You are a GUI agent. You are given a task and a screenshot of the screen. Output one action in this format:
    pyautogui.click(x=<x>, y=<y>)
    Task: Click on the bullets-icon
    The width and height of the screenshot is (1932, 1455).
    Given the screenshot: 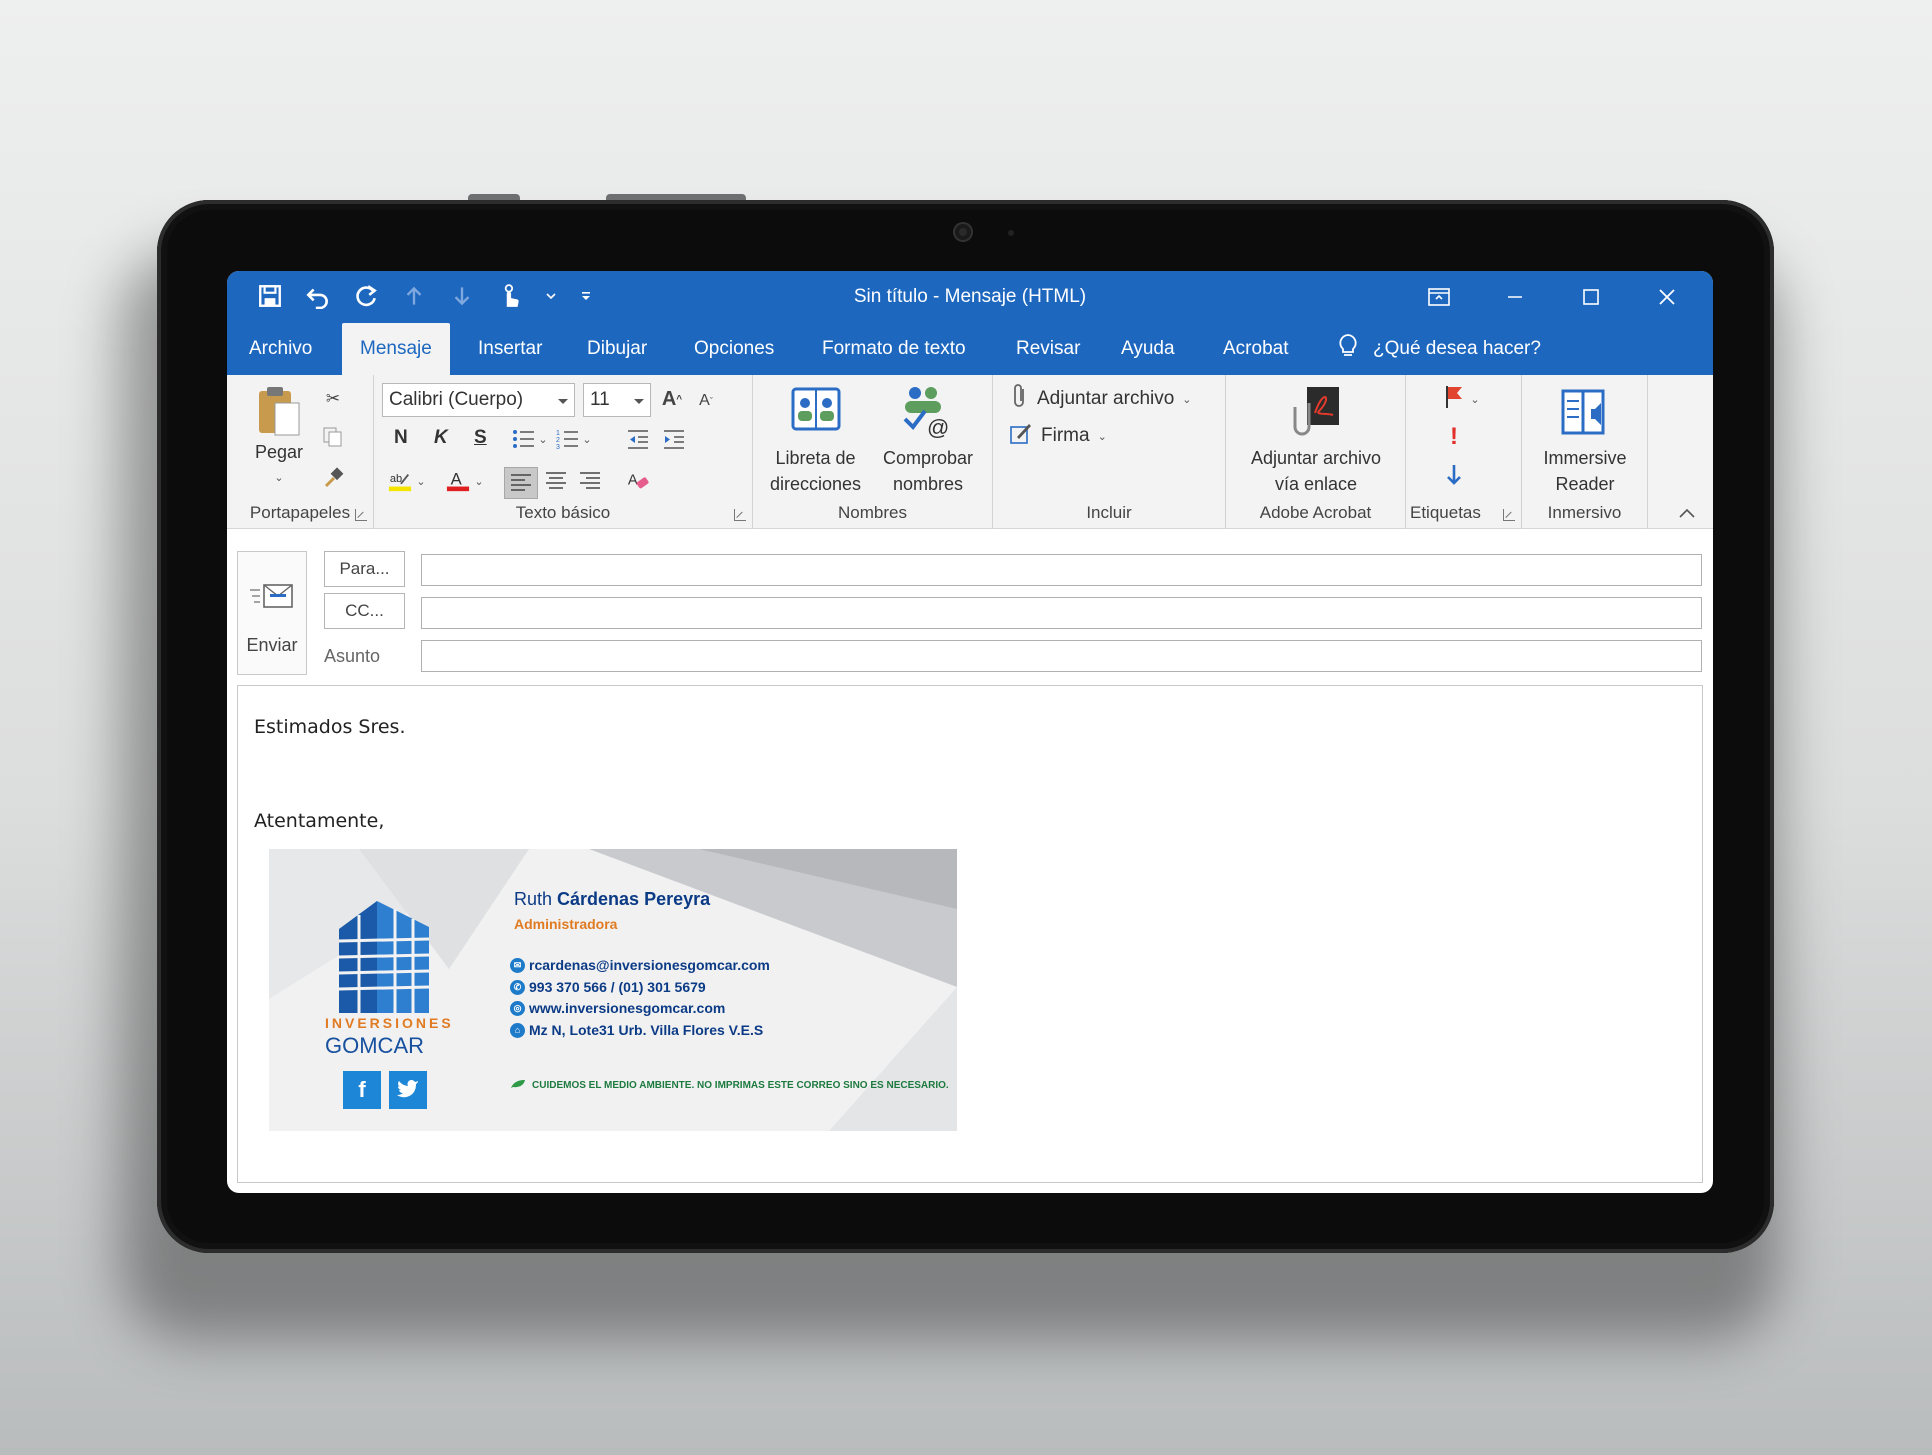 What is the action you would take?
    pyautogui.click(x=524, y=439)
    